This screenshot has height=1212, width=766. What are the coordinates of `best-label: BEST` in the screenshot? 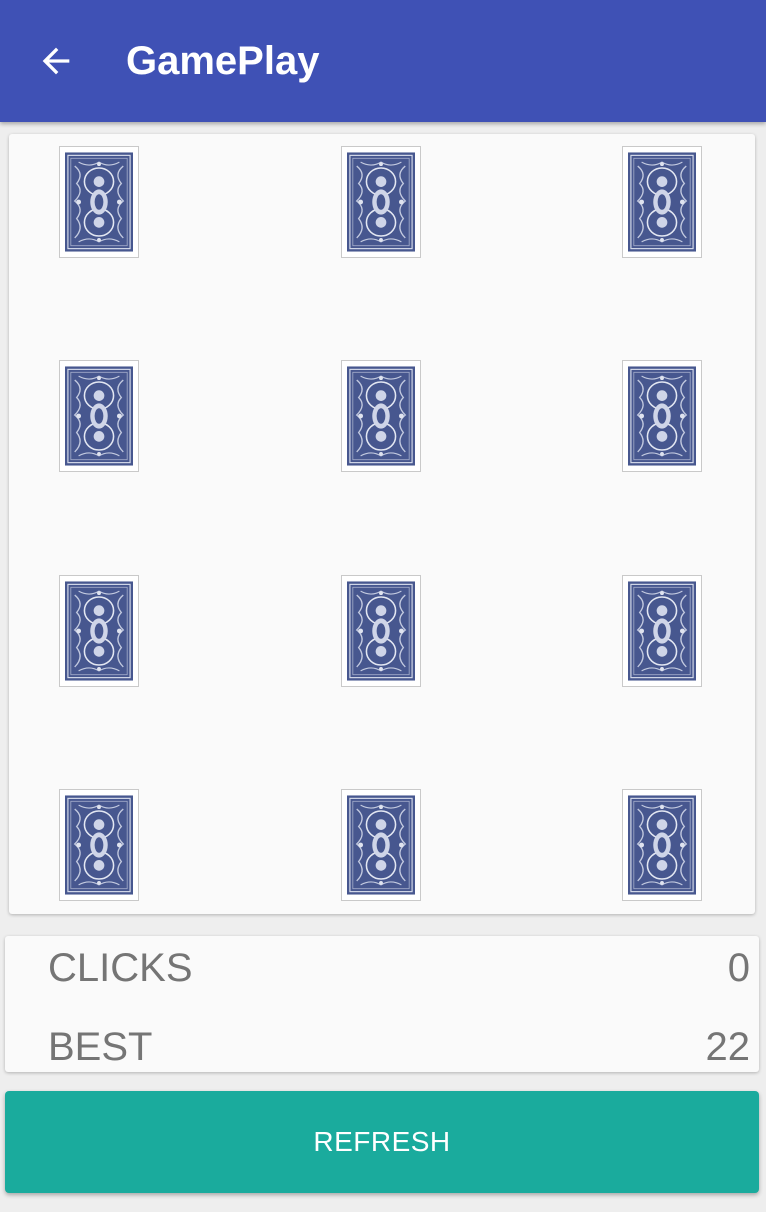 It's located at (100, 1047).